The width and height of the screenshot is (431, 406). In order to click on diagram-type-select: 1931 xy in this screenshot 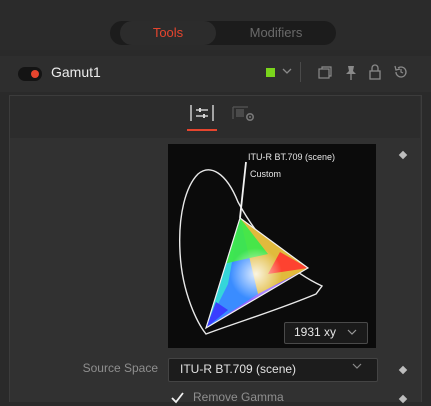, I will do `click(326, 333)`.